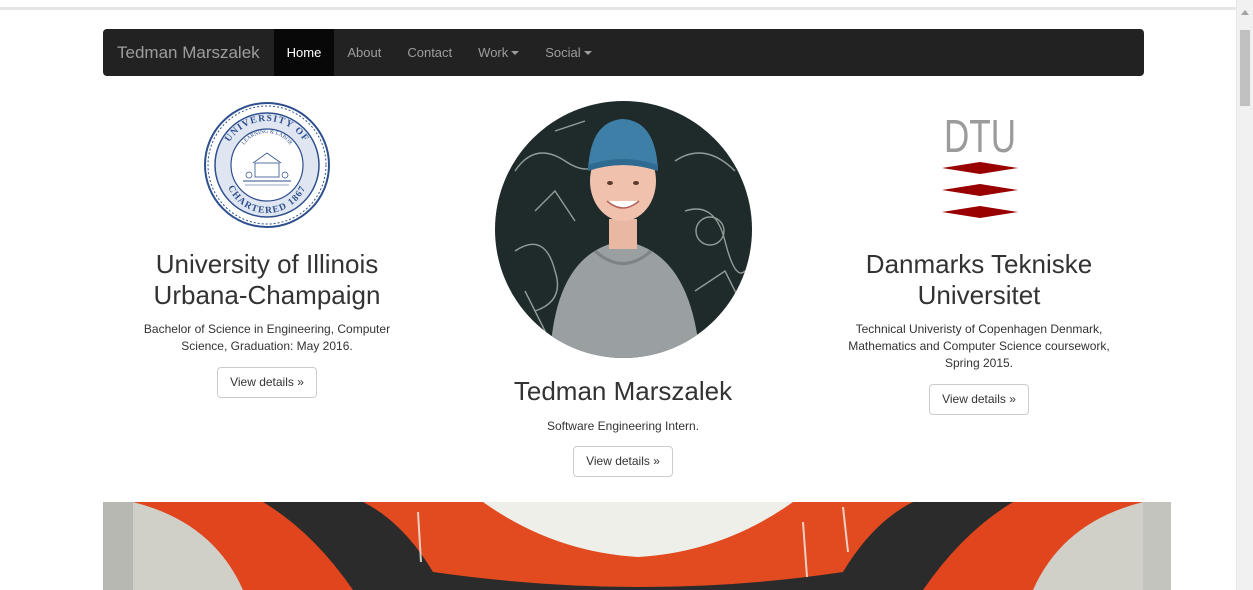 The image size is (1253, 590). What do you see at coordinates (493, 52) in the screenshot?
I see `nav-item-work-label: Work` at bounding box center [493, 52].